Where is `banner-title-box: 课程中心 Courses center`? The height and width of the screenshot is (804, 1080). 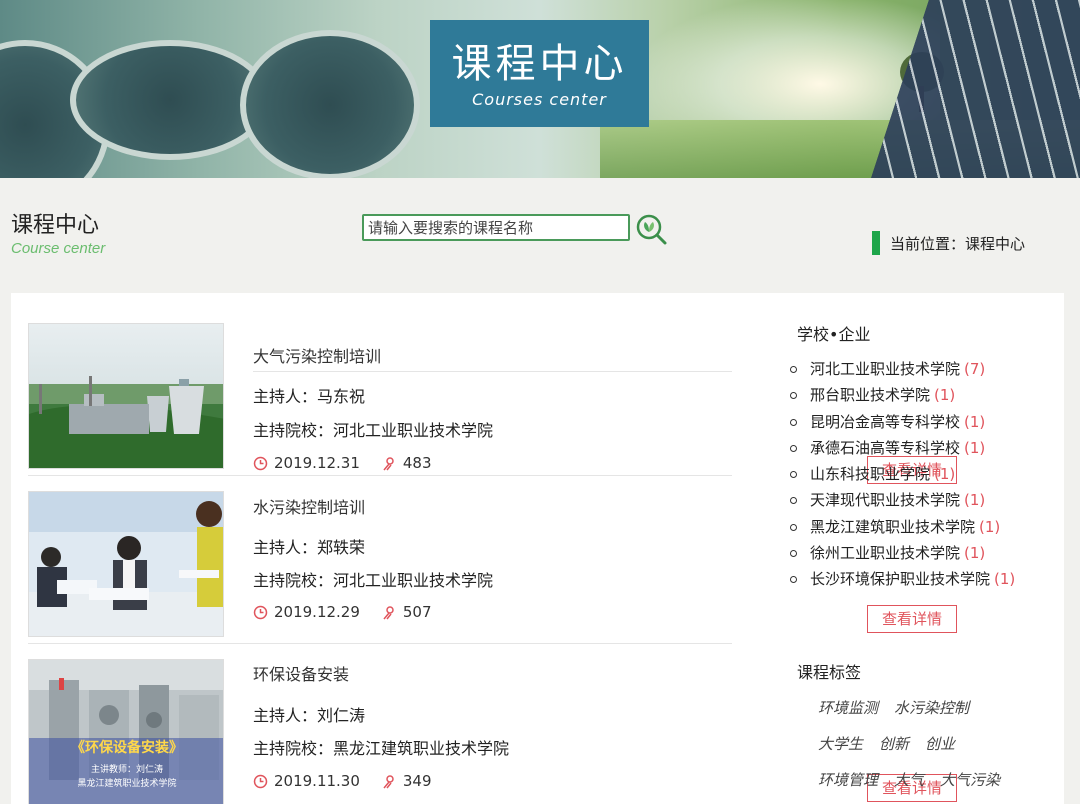 banner-title-box: 课程中心 Courses center is located at coordinates (539, 73).